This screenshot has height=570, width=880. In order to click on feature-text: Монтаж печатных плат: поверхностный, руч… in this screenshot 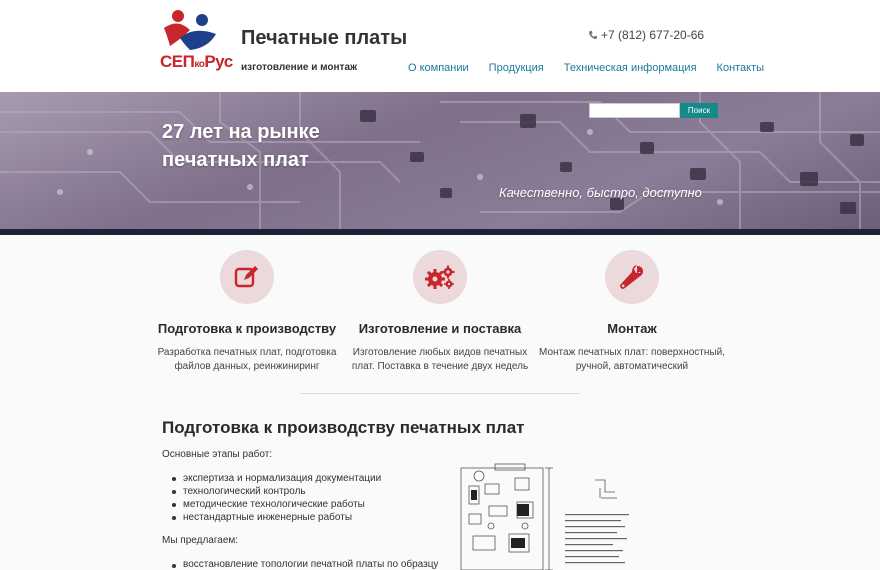, I will do `click(632, 359)`.